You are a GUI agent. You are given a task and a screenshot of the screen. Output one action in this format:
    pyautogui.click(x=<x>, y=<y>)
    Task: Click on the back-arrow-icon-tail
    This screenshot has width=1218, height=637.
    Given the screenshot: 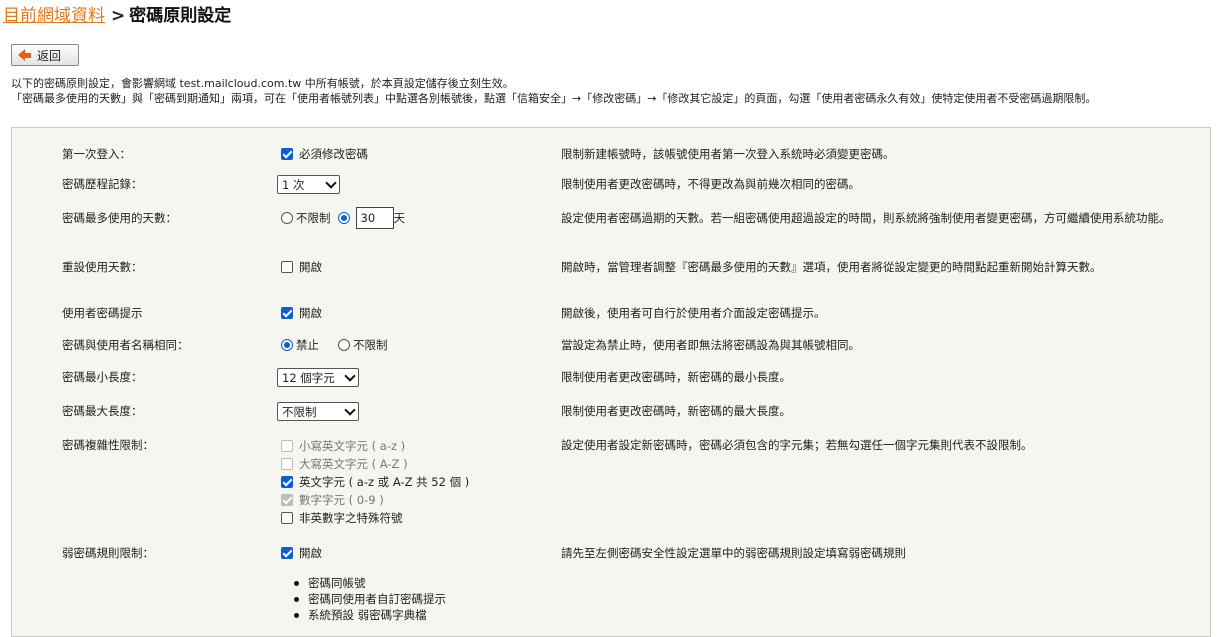 What is the action you would take?
    pyautogui.click(x=28, y=55)
    